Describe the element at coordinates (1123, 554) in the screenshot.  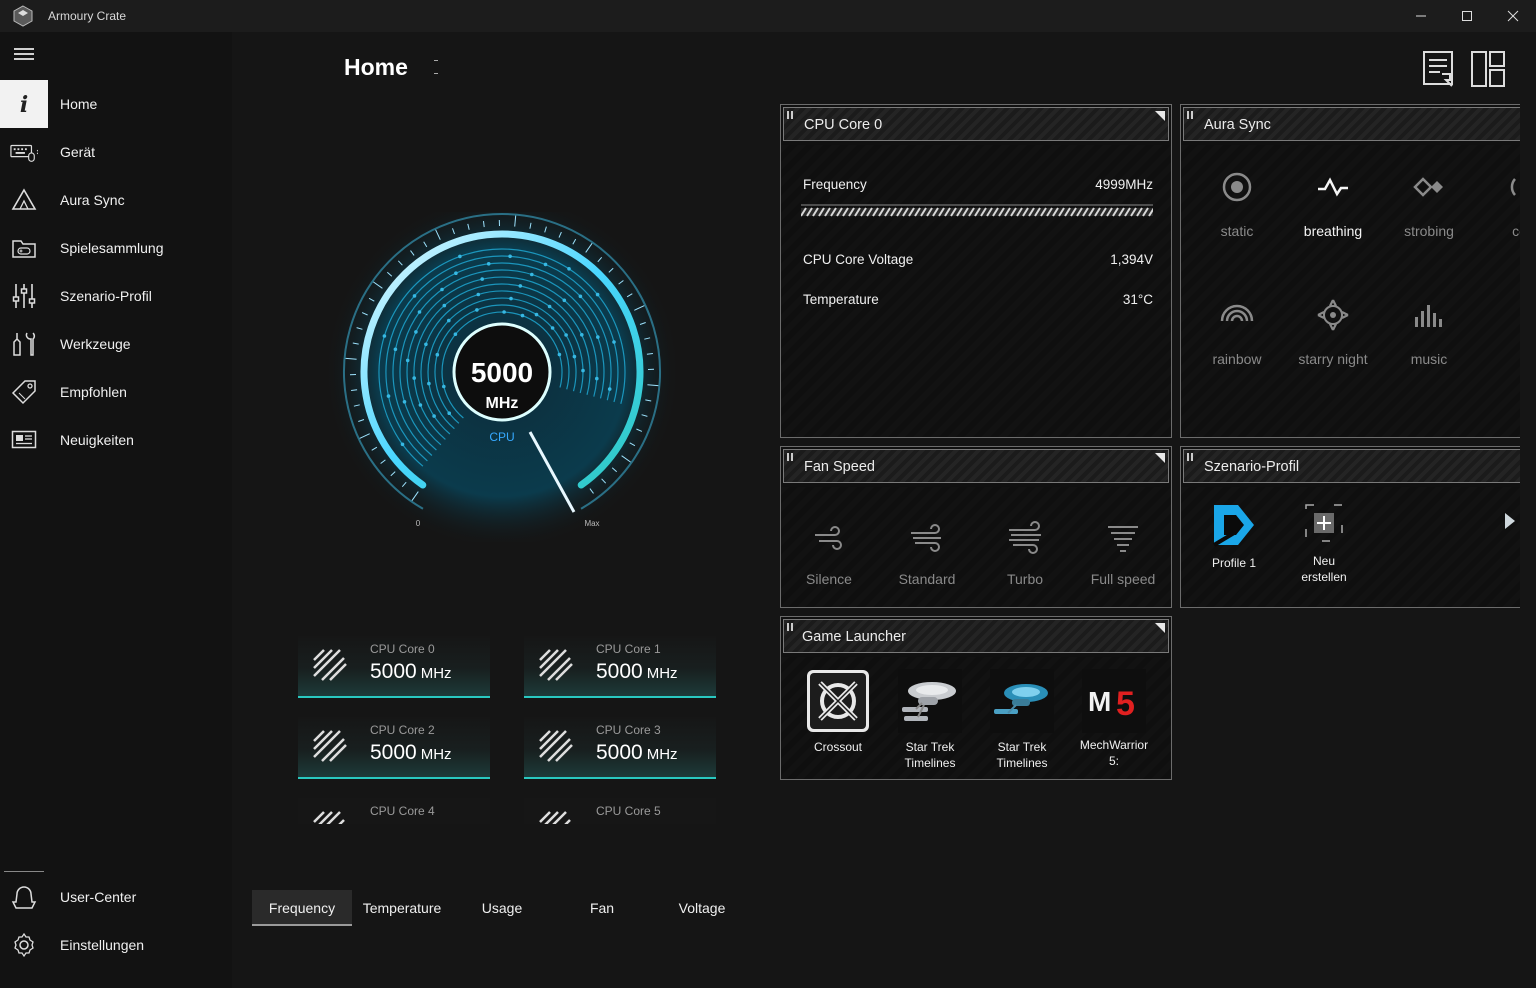
I see `fan-mode-full-speed: Full speed` at that location.